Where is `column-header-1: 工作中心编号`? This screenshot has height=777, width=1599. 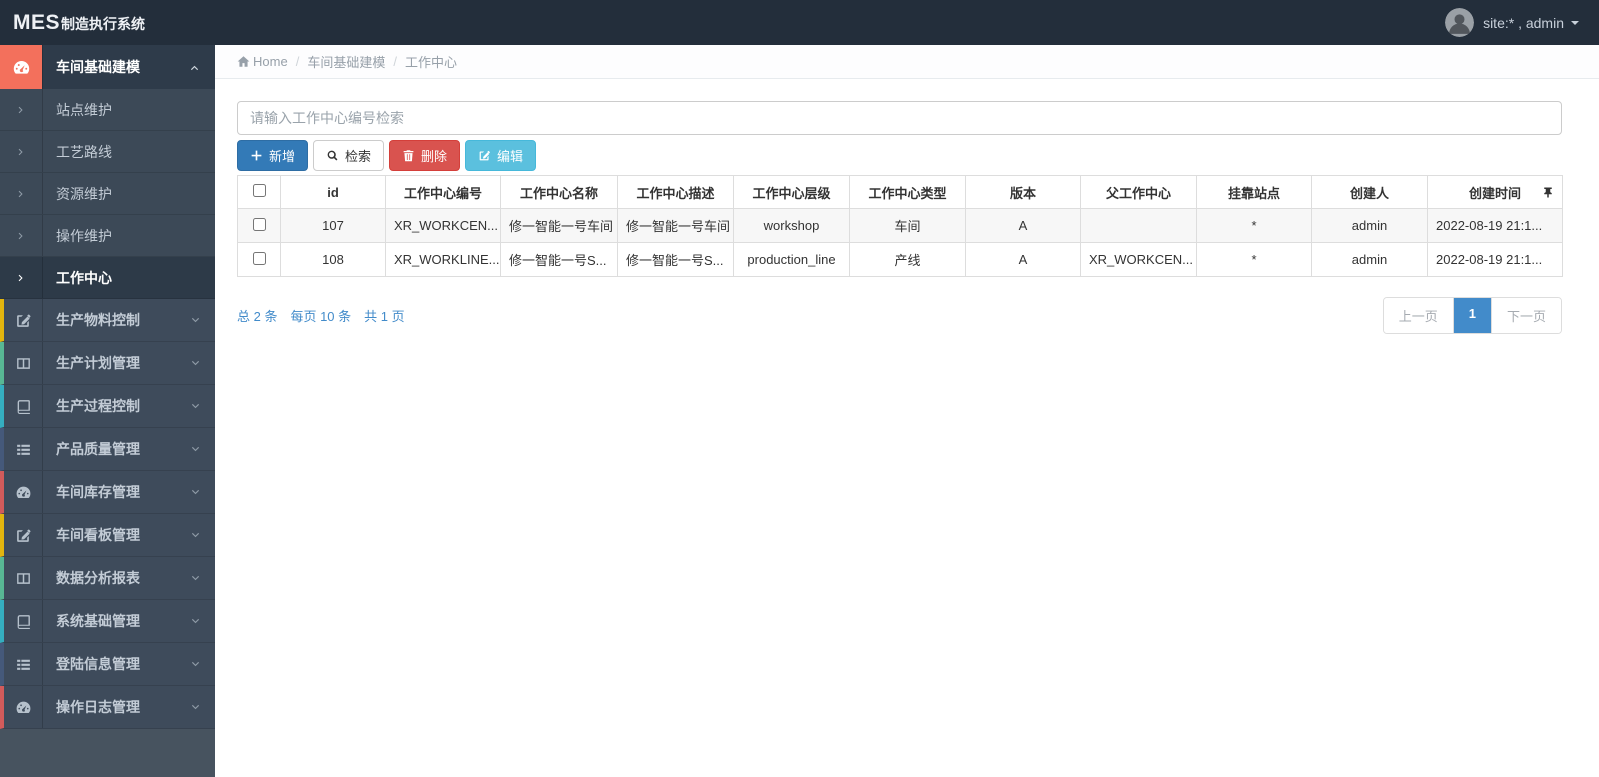 column-header-1: 工作中心编号 is located at coordinates (443, 192).